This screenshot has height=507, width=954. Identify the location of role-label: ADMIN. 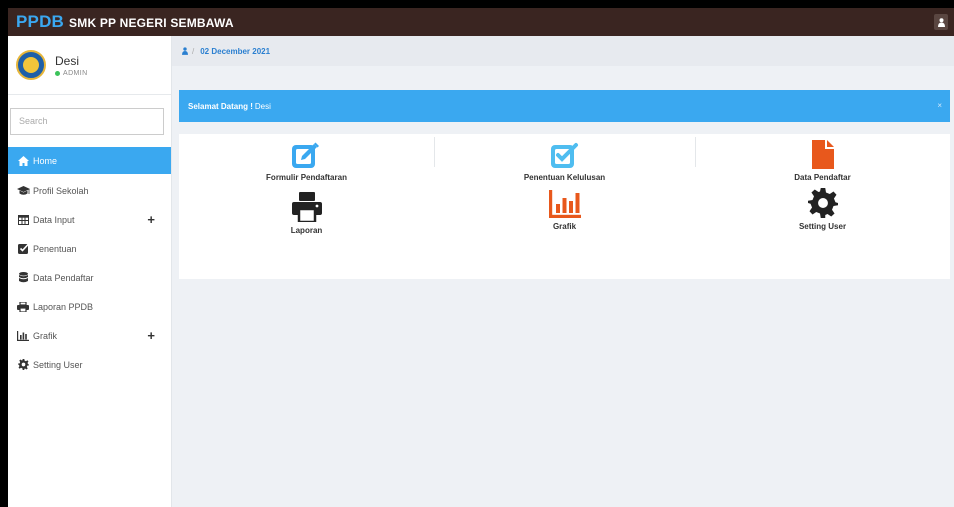
(75, 73).